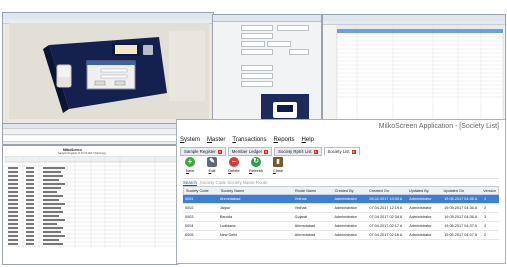 The height and width of the screenshot is (267, 507). I want to click on sample-entry-toolbar, so click(90, 132).